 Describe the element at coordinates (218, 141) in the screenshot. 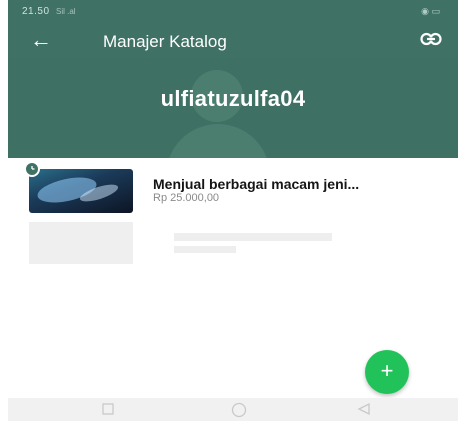

I see `avatar-placeholder-body` at that location.